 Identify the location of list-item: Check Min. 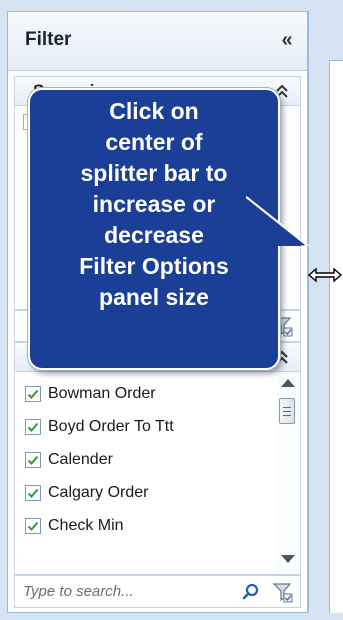
(74, 526).